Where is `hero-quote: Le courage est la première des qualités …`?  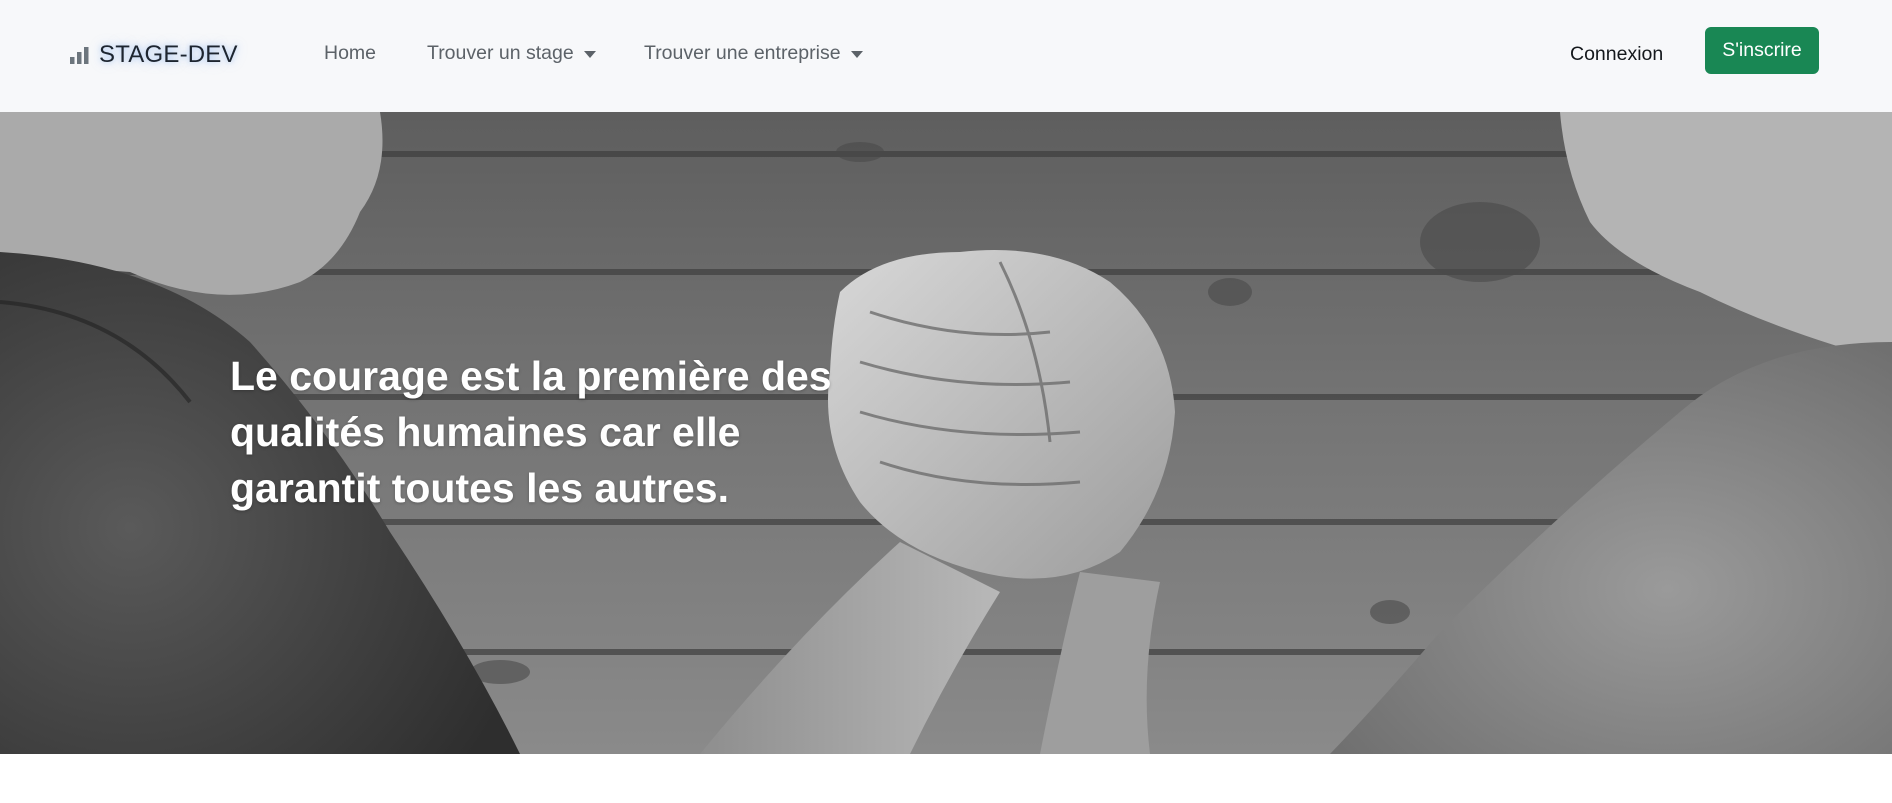
hero-quote: Le courage est la première des qualités … is located at coordinates (531, 432).